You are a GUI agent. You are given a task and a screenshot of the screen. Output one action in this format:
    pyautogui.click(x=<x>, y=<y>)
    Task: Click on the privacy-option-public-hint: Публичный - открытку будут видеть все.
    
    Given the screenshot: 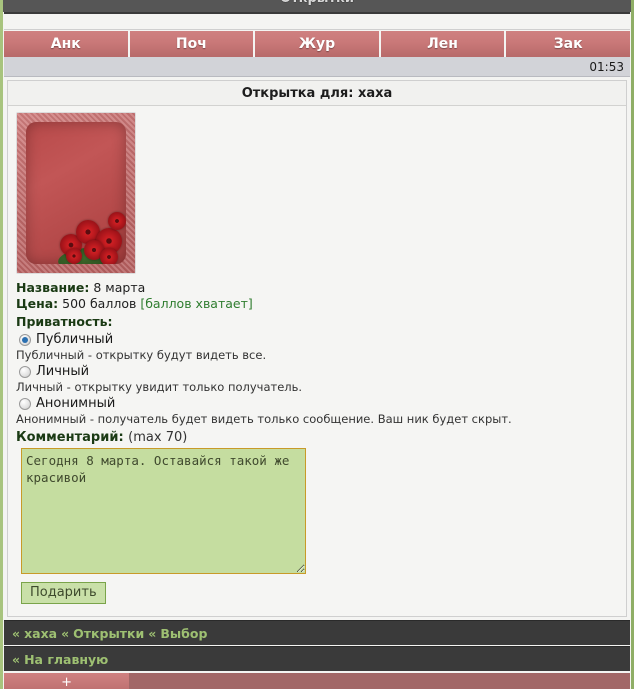 What is the action you would take?
    pyautogui.click(x=141, y=355)
    